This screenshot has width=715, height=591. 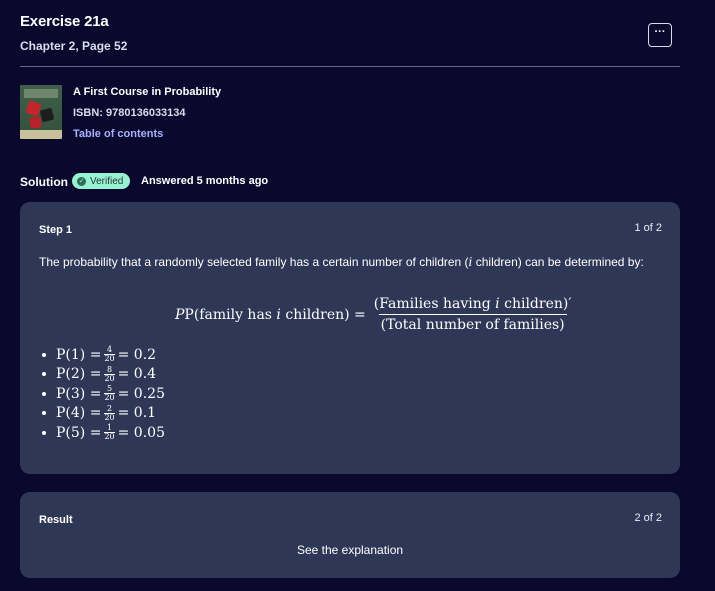 What do you see at coordinates (558, 262) in the screenshot?
I see `intro-text-after: children) can be determined by:` at bounding box center [558, 262].